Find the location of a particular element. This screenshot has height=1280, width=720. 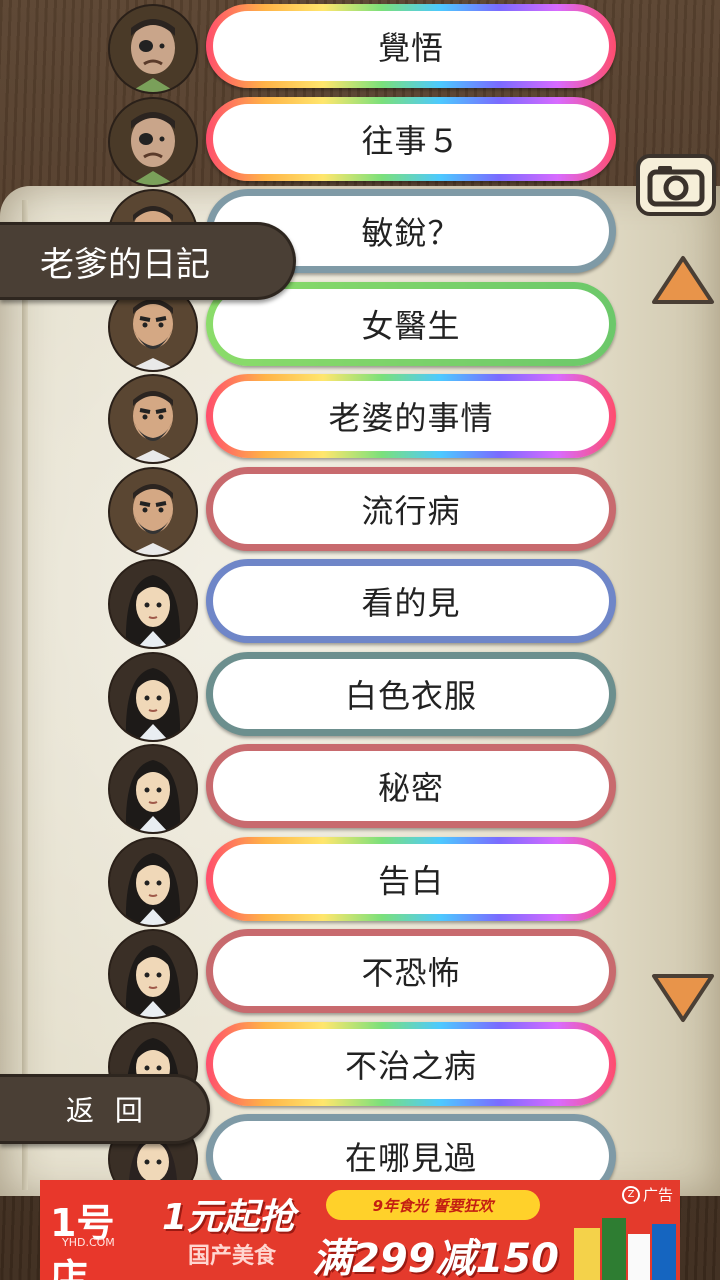

diary-entry-row: 往事５ is located at coordinates (362, 142).